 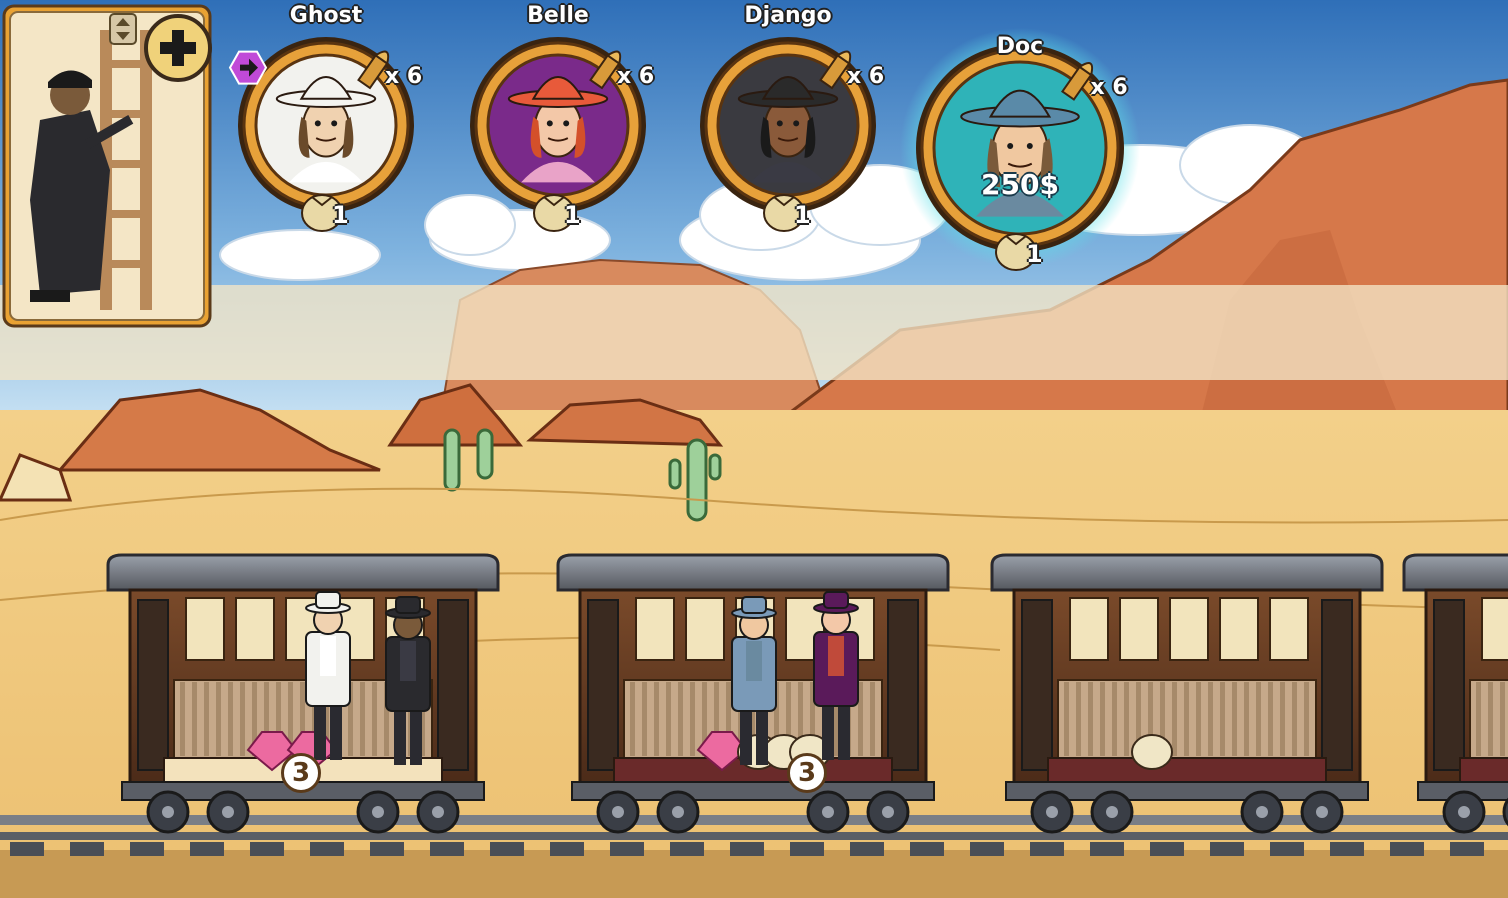 I want to click on ghost-ammo-count: x 6, so click(x=404, y=76).